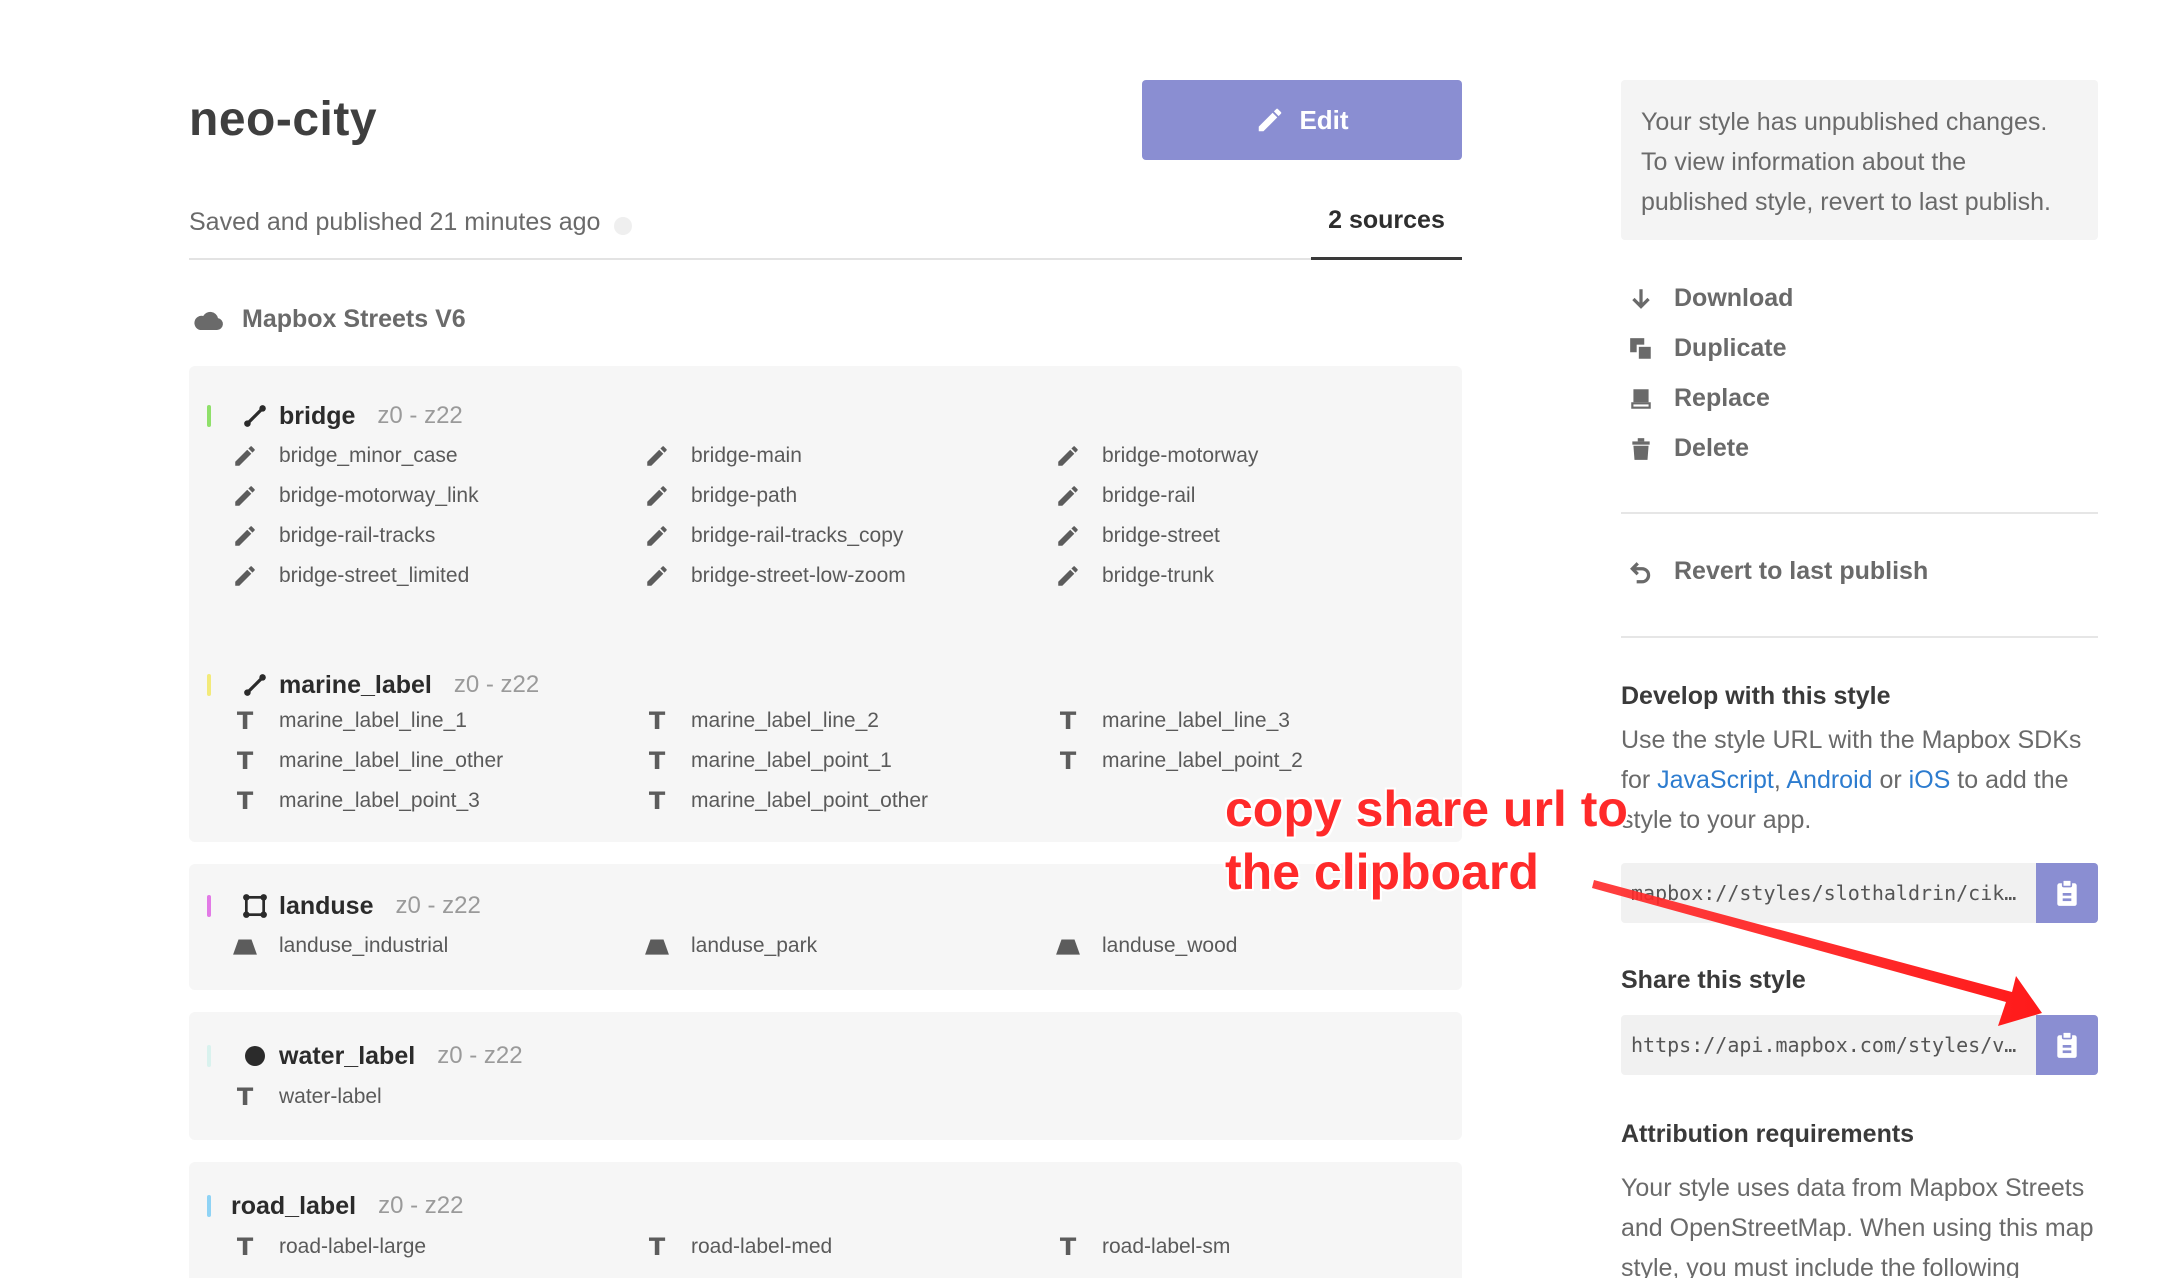 This screenshot has height=1278, width=2170. I want to click on save-status: Saved and published 21 minutes ago, so click(411, 222).